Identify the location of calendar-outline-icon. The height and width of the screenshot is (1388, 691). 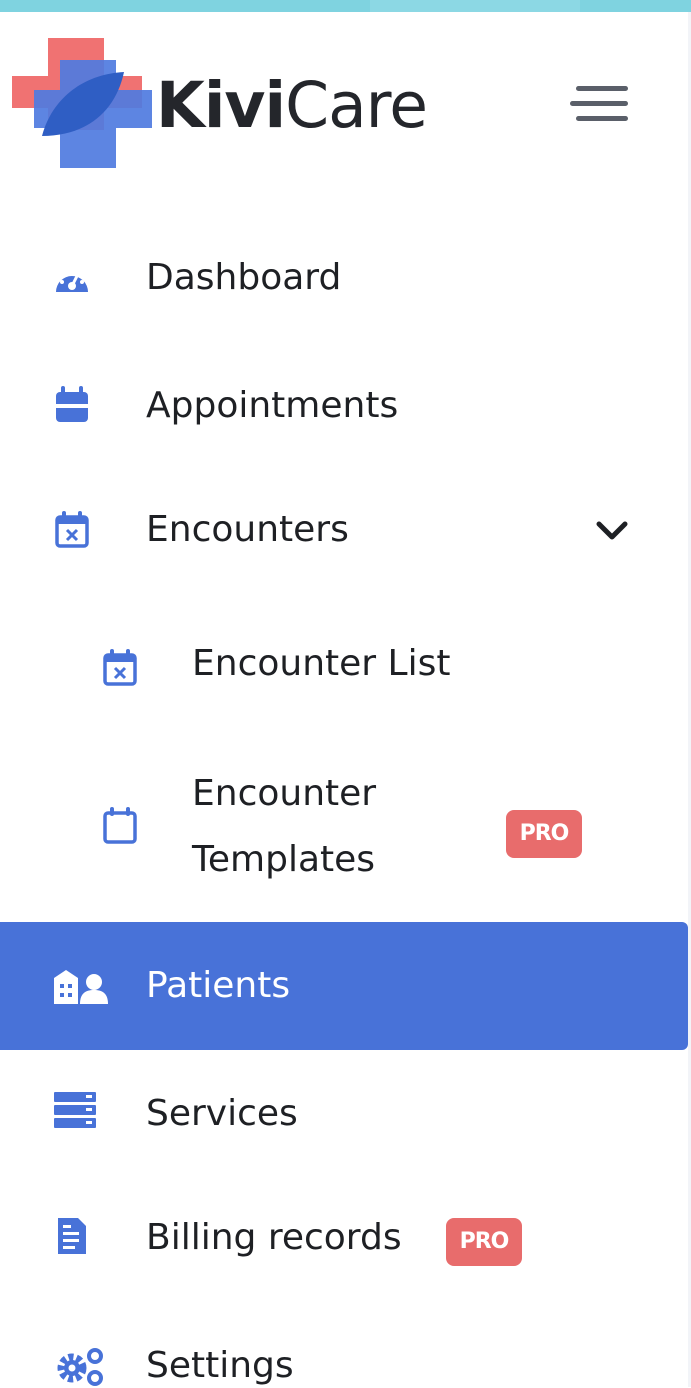
(120, 825).